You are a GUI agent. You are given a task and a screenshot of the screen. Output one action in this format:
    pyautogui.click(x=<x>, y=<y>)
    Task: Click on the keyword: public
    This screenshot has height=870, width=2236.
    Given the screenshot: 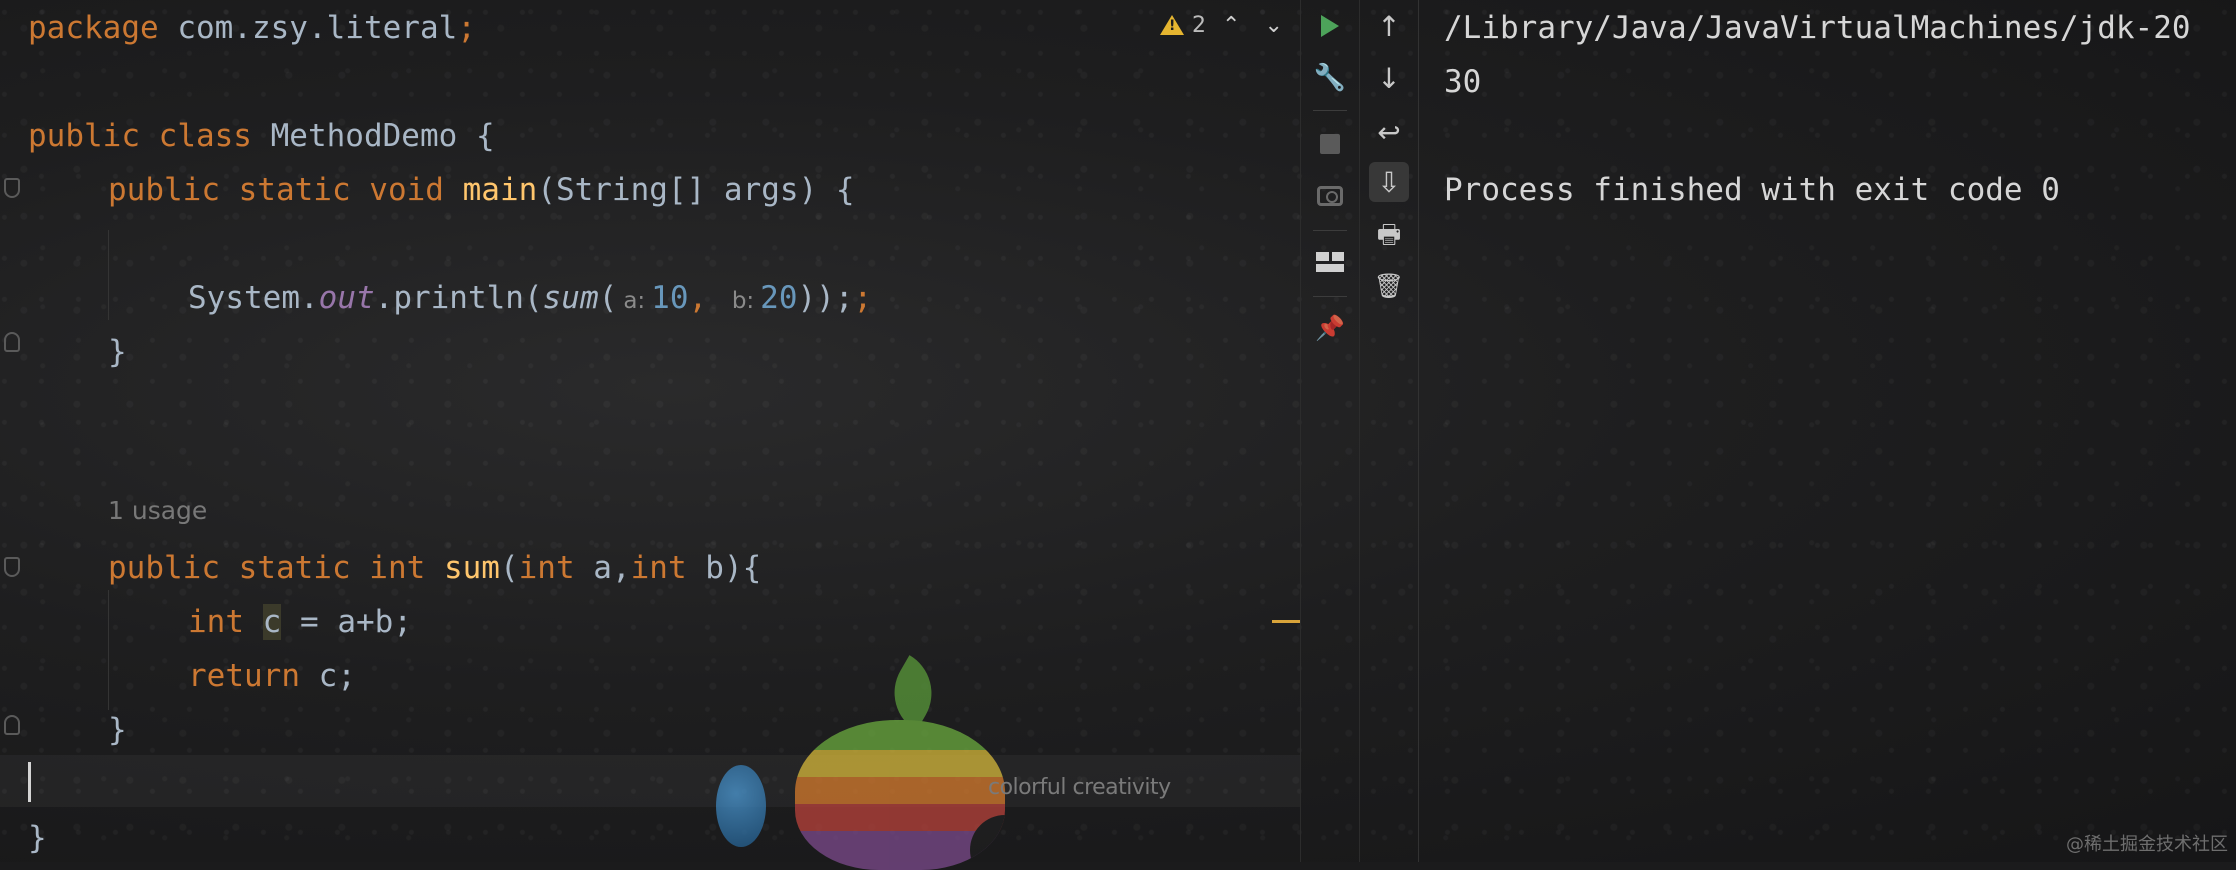 What is the action you would take?
    pyautogui.click(x=84, y=136)
    